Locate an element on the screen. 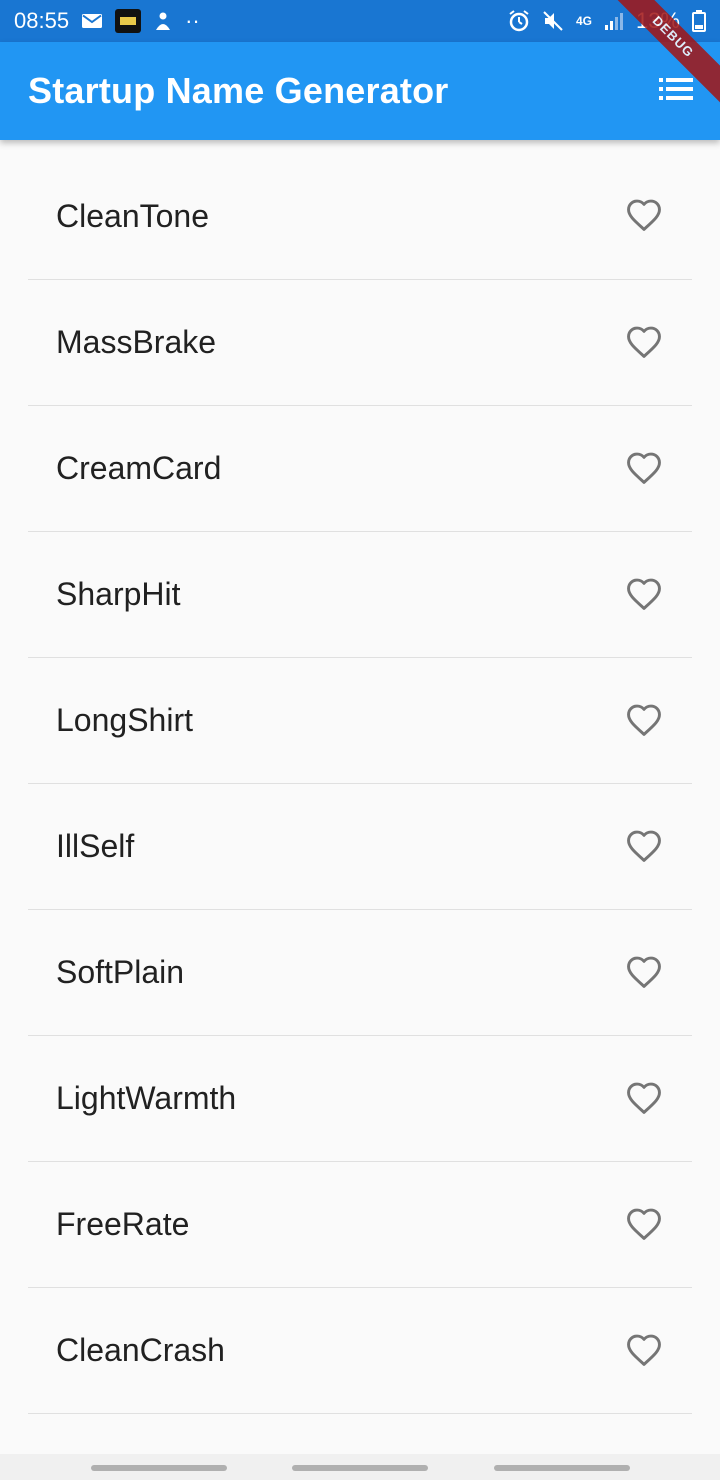 Image resolution: width=720 pixels, height=1480 pixels. list-item: FreeRate is located at coordinates (360, 1225).